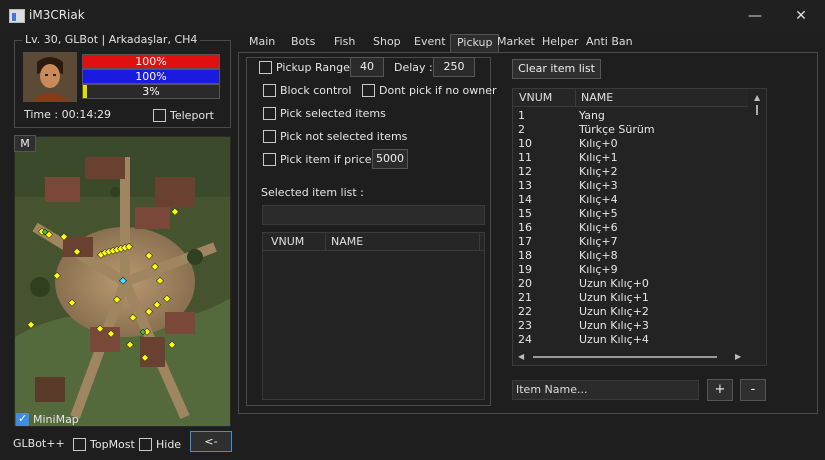 Image resolution: width=825 pixels, height=460 pixels. What do you see at coordinates (521, 129) in the screenshot?
I see `item-vnum: 2` at bounding box center [521, 129].